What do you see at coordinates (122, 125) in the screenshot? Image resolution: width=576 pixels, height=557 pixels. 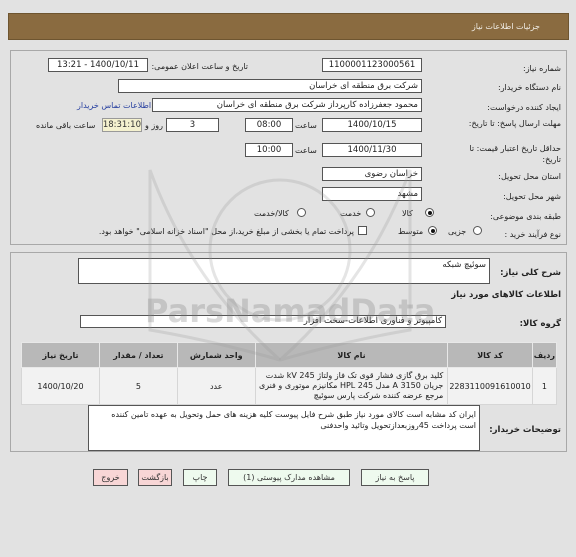 I see `remaining-time-field: 18:31:10` at bounding box center [122, 125].